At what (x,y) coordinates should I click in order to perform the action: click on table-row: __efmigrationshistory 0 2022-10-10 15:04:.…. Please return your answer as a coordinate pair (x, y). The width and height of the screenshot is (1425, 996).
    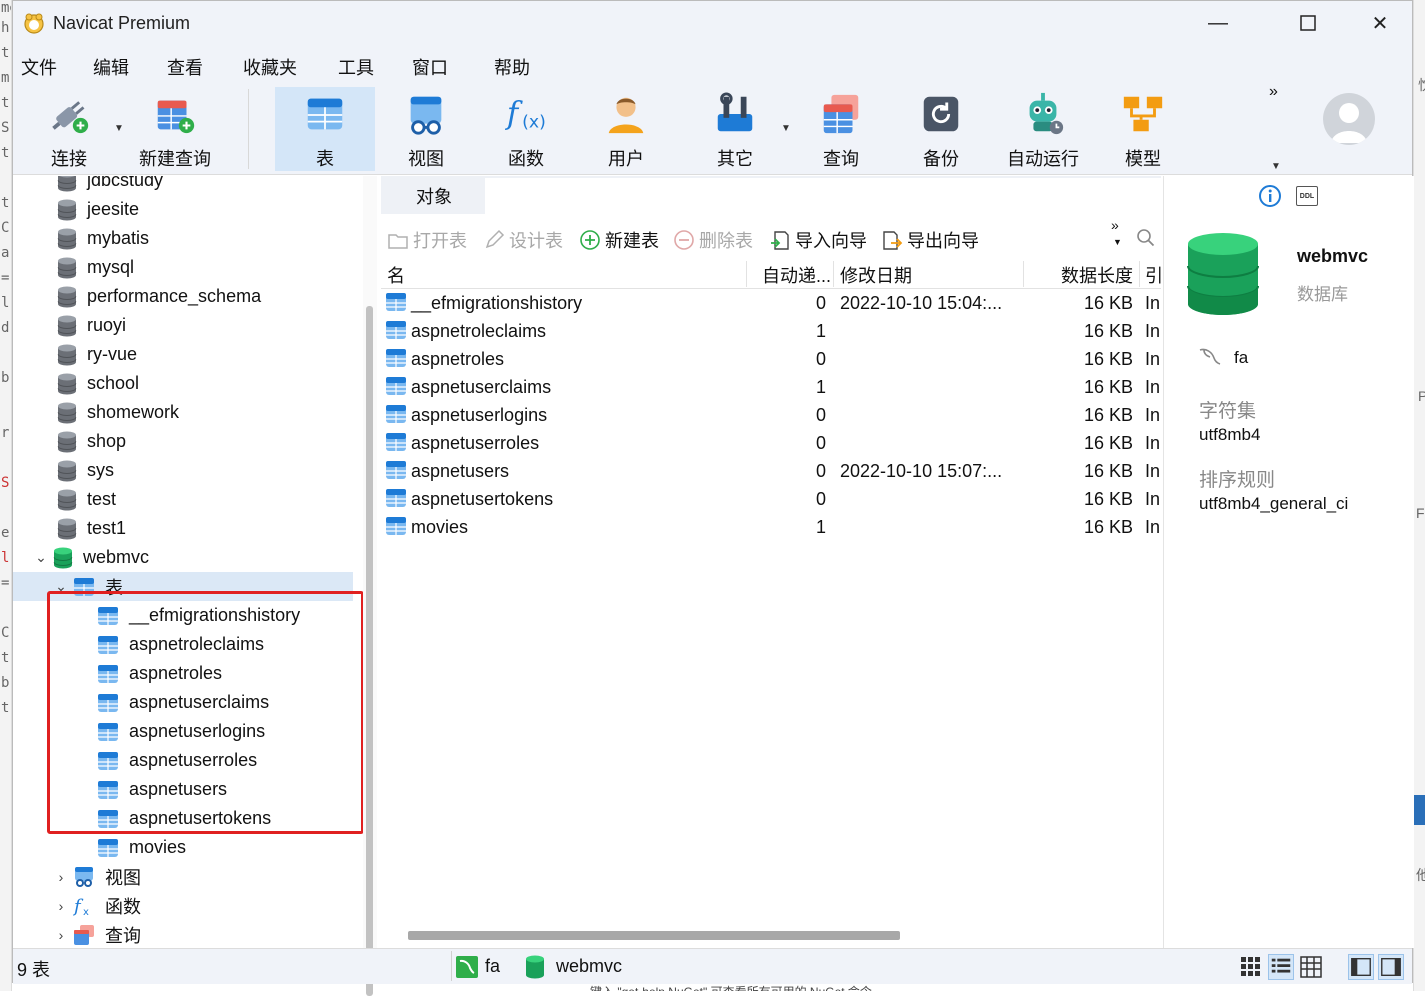
    Looking at the image, I should click on (771, 304).